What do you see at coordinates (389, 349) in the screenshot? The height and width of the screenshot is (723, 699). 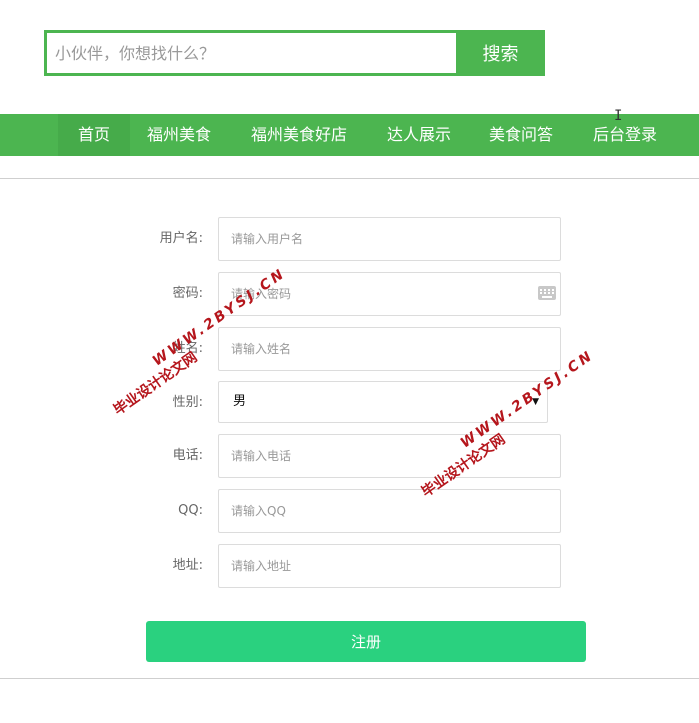 I see `name-input` at bounding box center [389, 349].